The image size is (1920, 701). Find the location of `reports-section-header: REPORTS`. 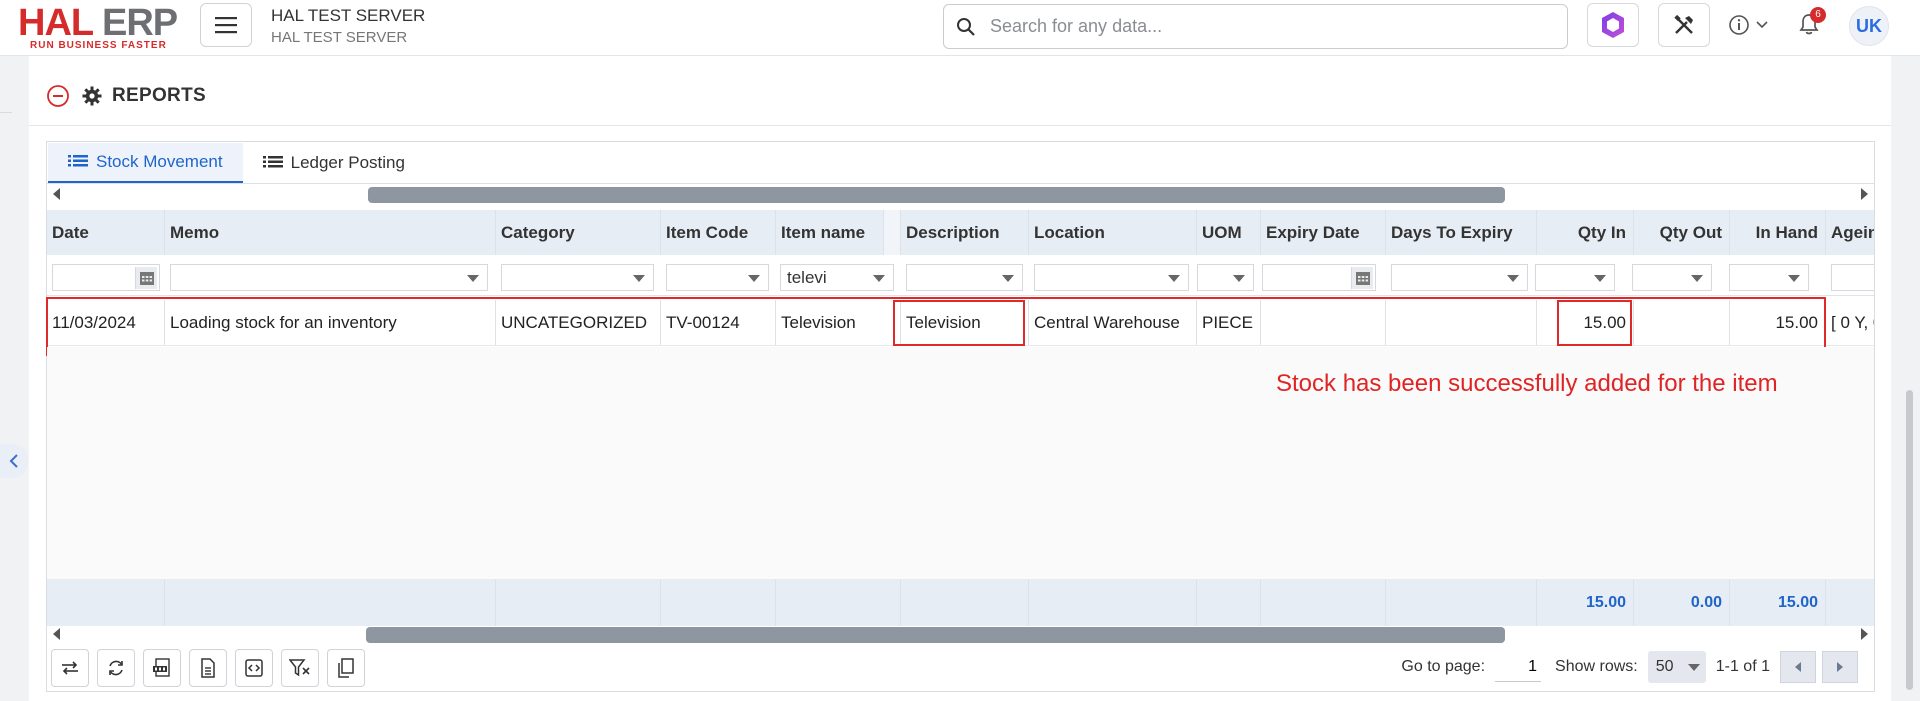

reports-section-header: REPORTS is located at coordinates (126, 96).